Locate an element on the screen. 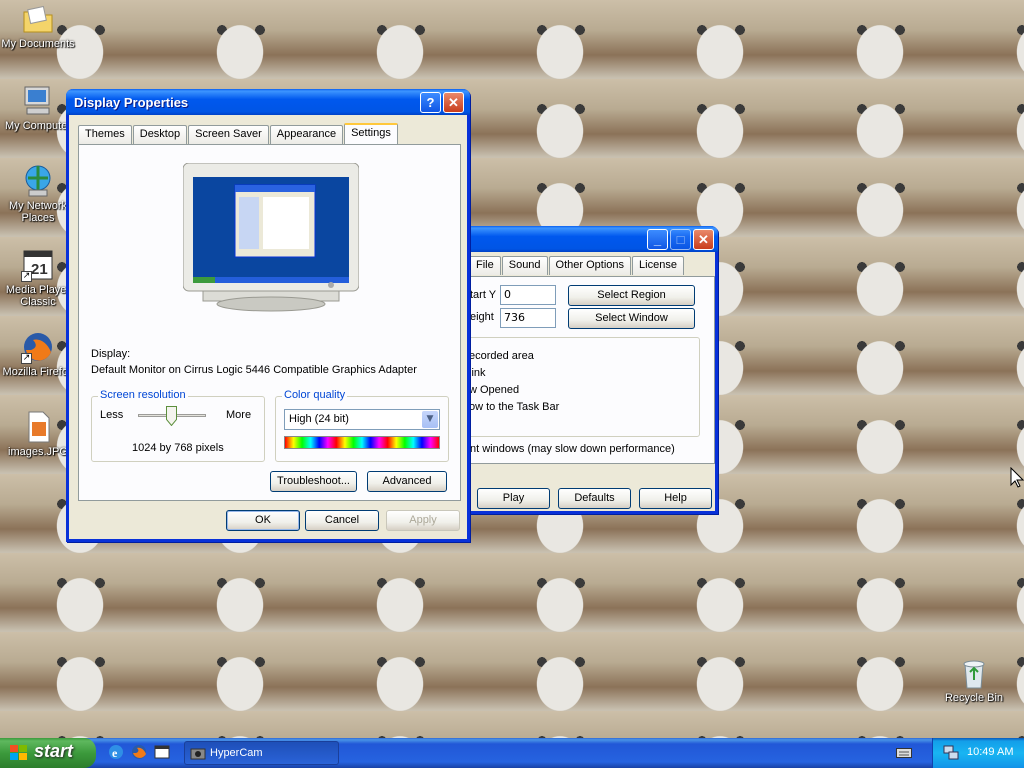 The width and height of the screenshot is (1024, 768). option-line: link is located at coordinates (477, 373).